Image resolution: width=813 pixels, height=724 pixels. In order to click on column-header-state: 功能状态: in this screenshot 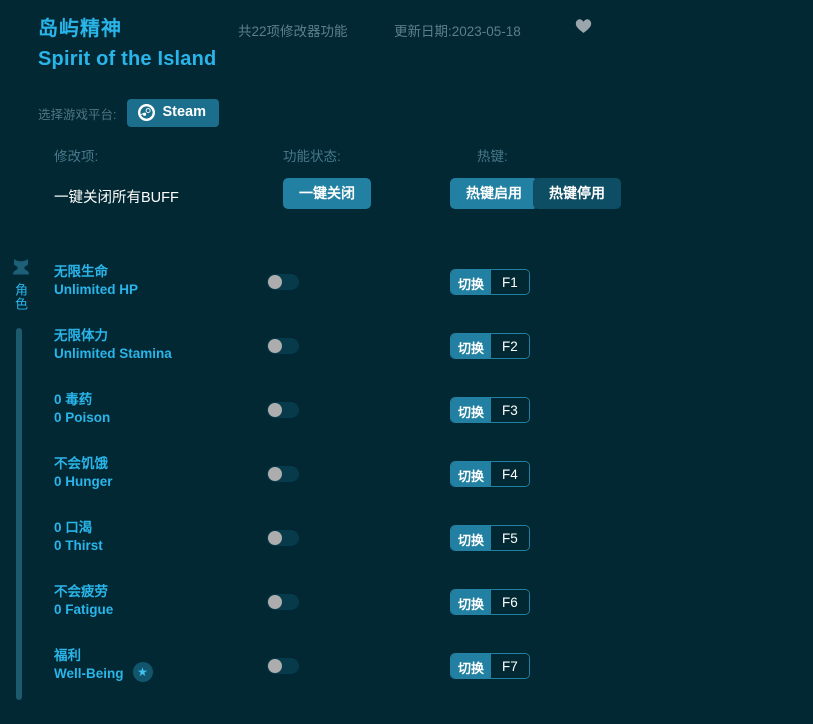, I will do `click(312, 156)`.